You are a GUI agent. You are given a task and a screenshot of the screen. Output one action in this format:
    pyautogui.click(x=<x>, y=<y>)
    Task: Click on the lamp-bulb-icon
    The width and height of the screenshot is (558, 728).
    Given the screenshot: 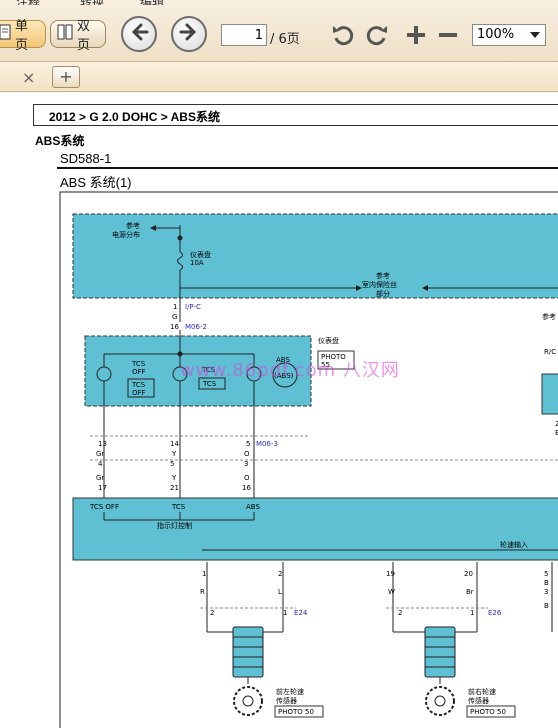 What is the action you would take?
    pyautogui.click(x=104, y=374)
    